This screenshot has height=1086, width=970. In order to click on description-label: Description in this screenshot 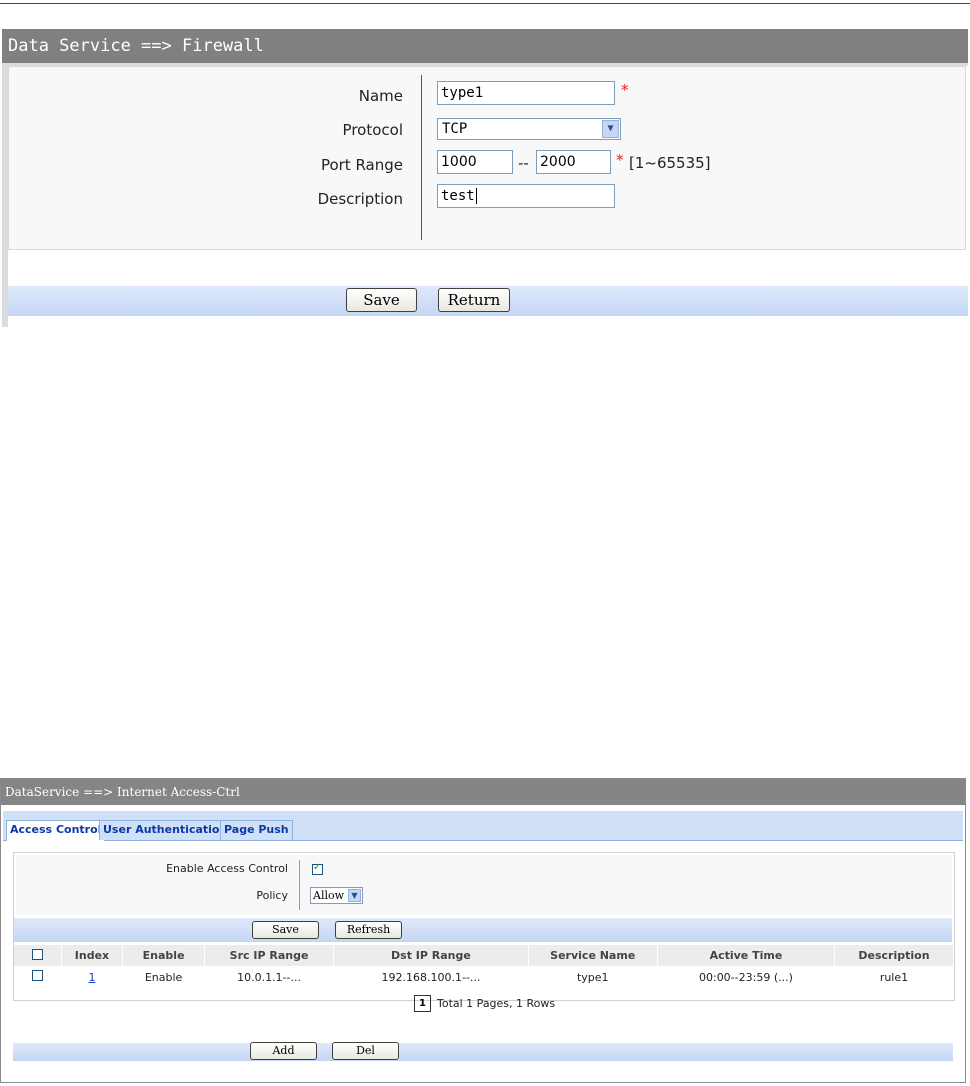, I will do `click(360, 199)`.